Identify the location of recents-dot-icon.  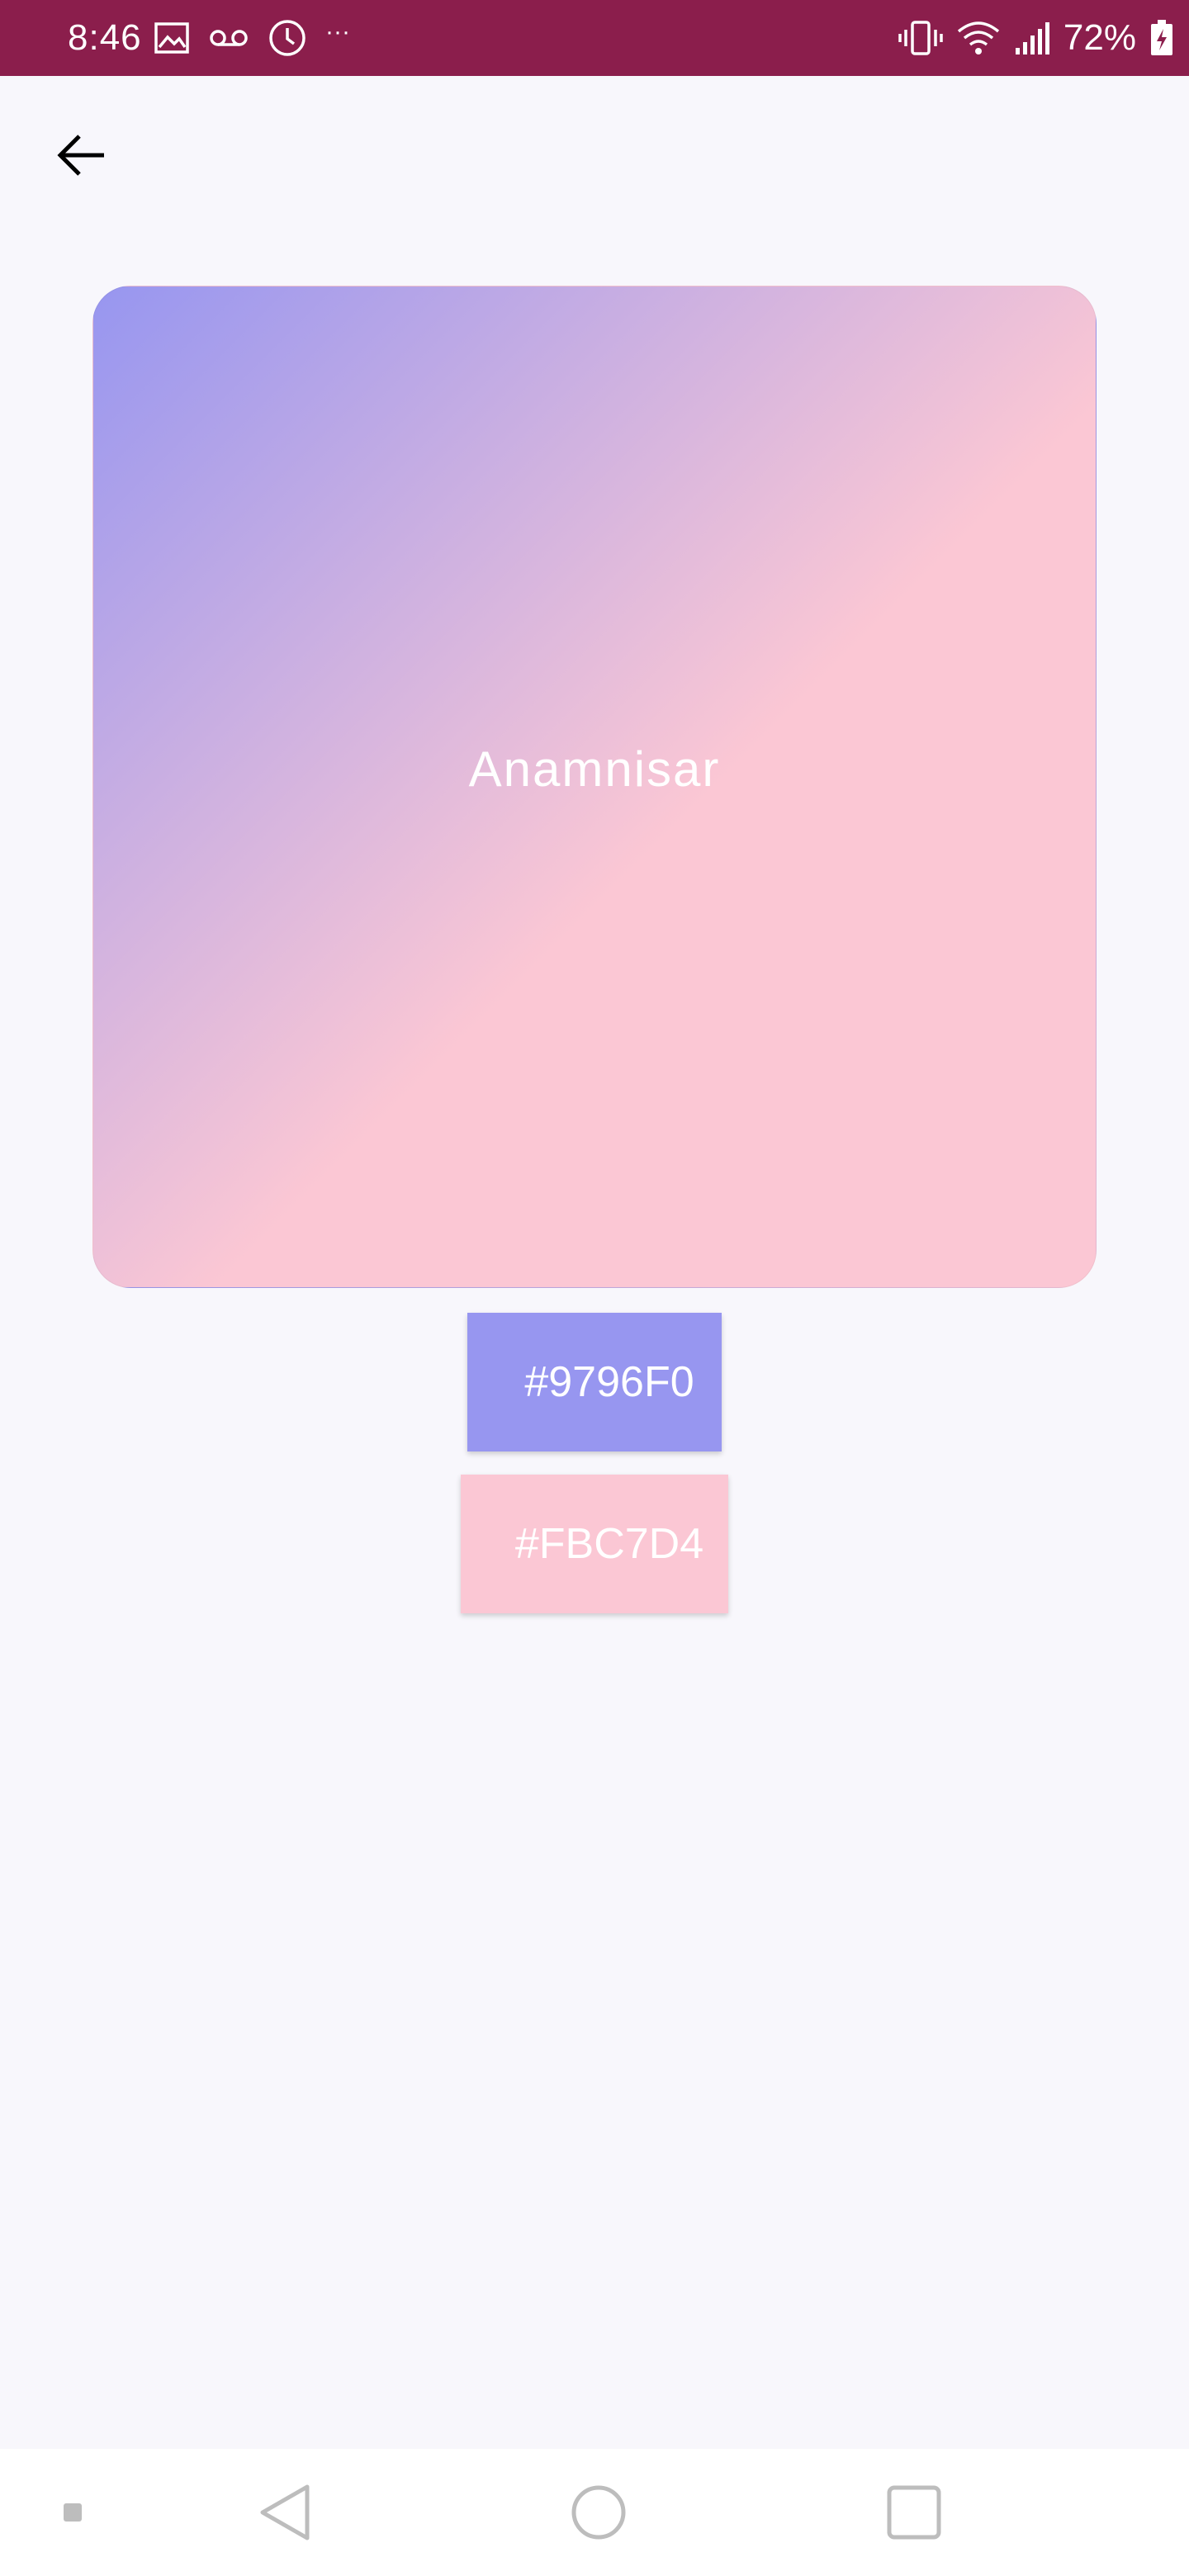
(73, 2512).